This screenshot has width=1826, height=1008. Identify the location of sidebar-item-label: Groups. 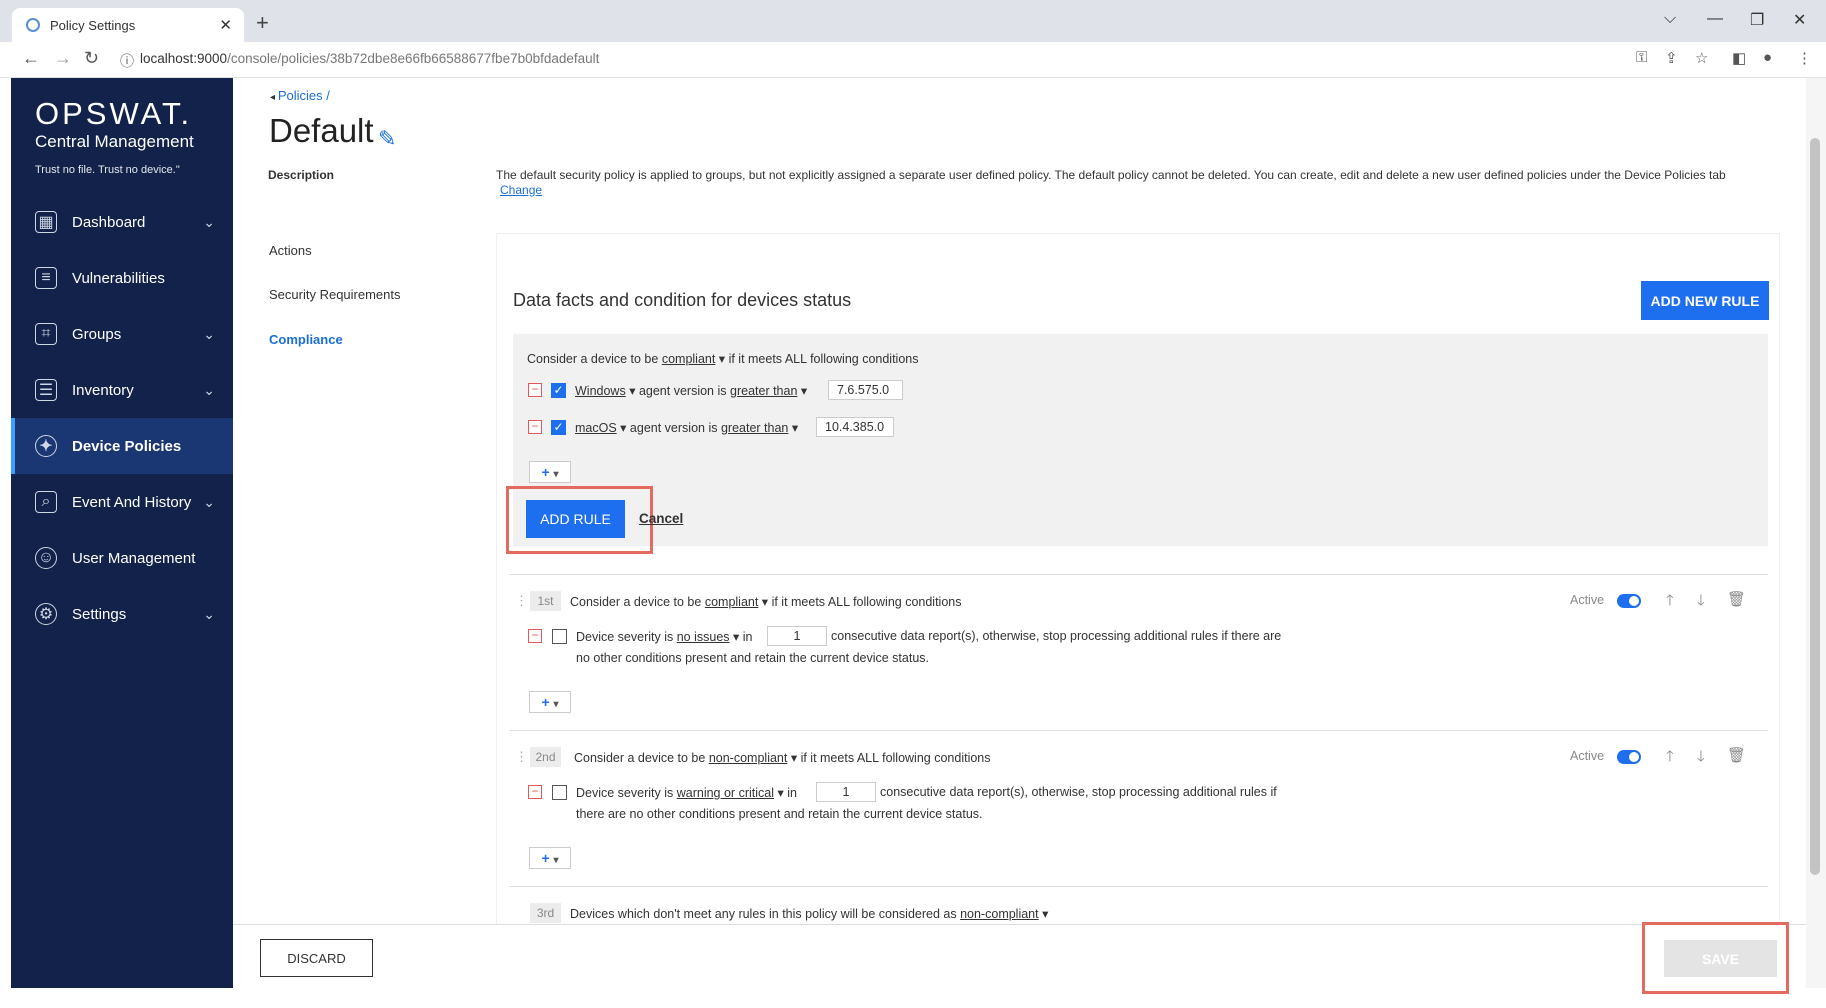
(97, 334).